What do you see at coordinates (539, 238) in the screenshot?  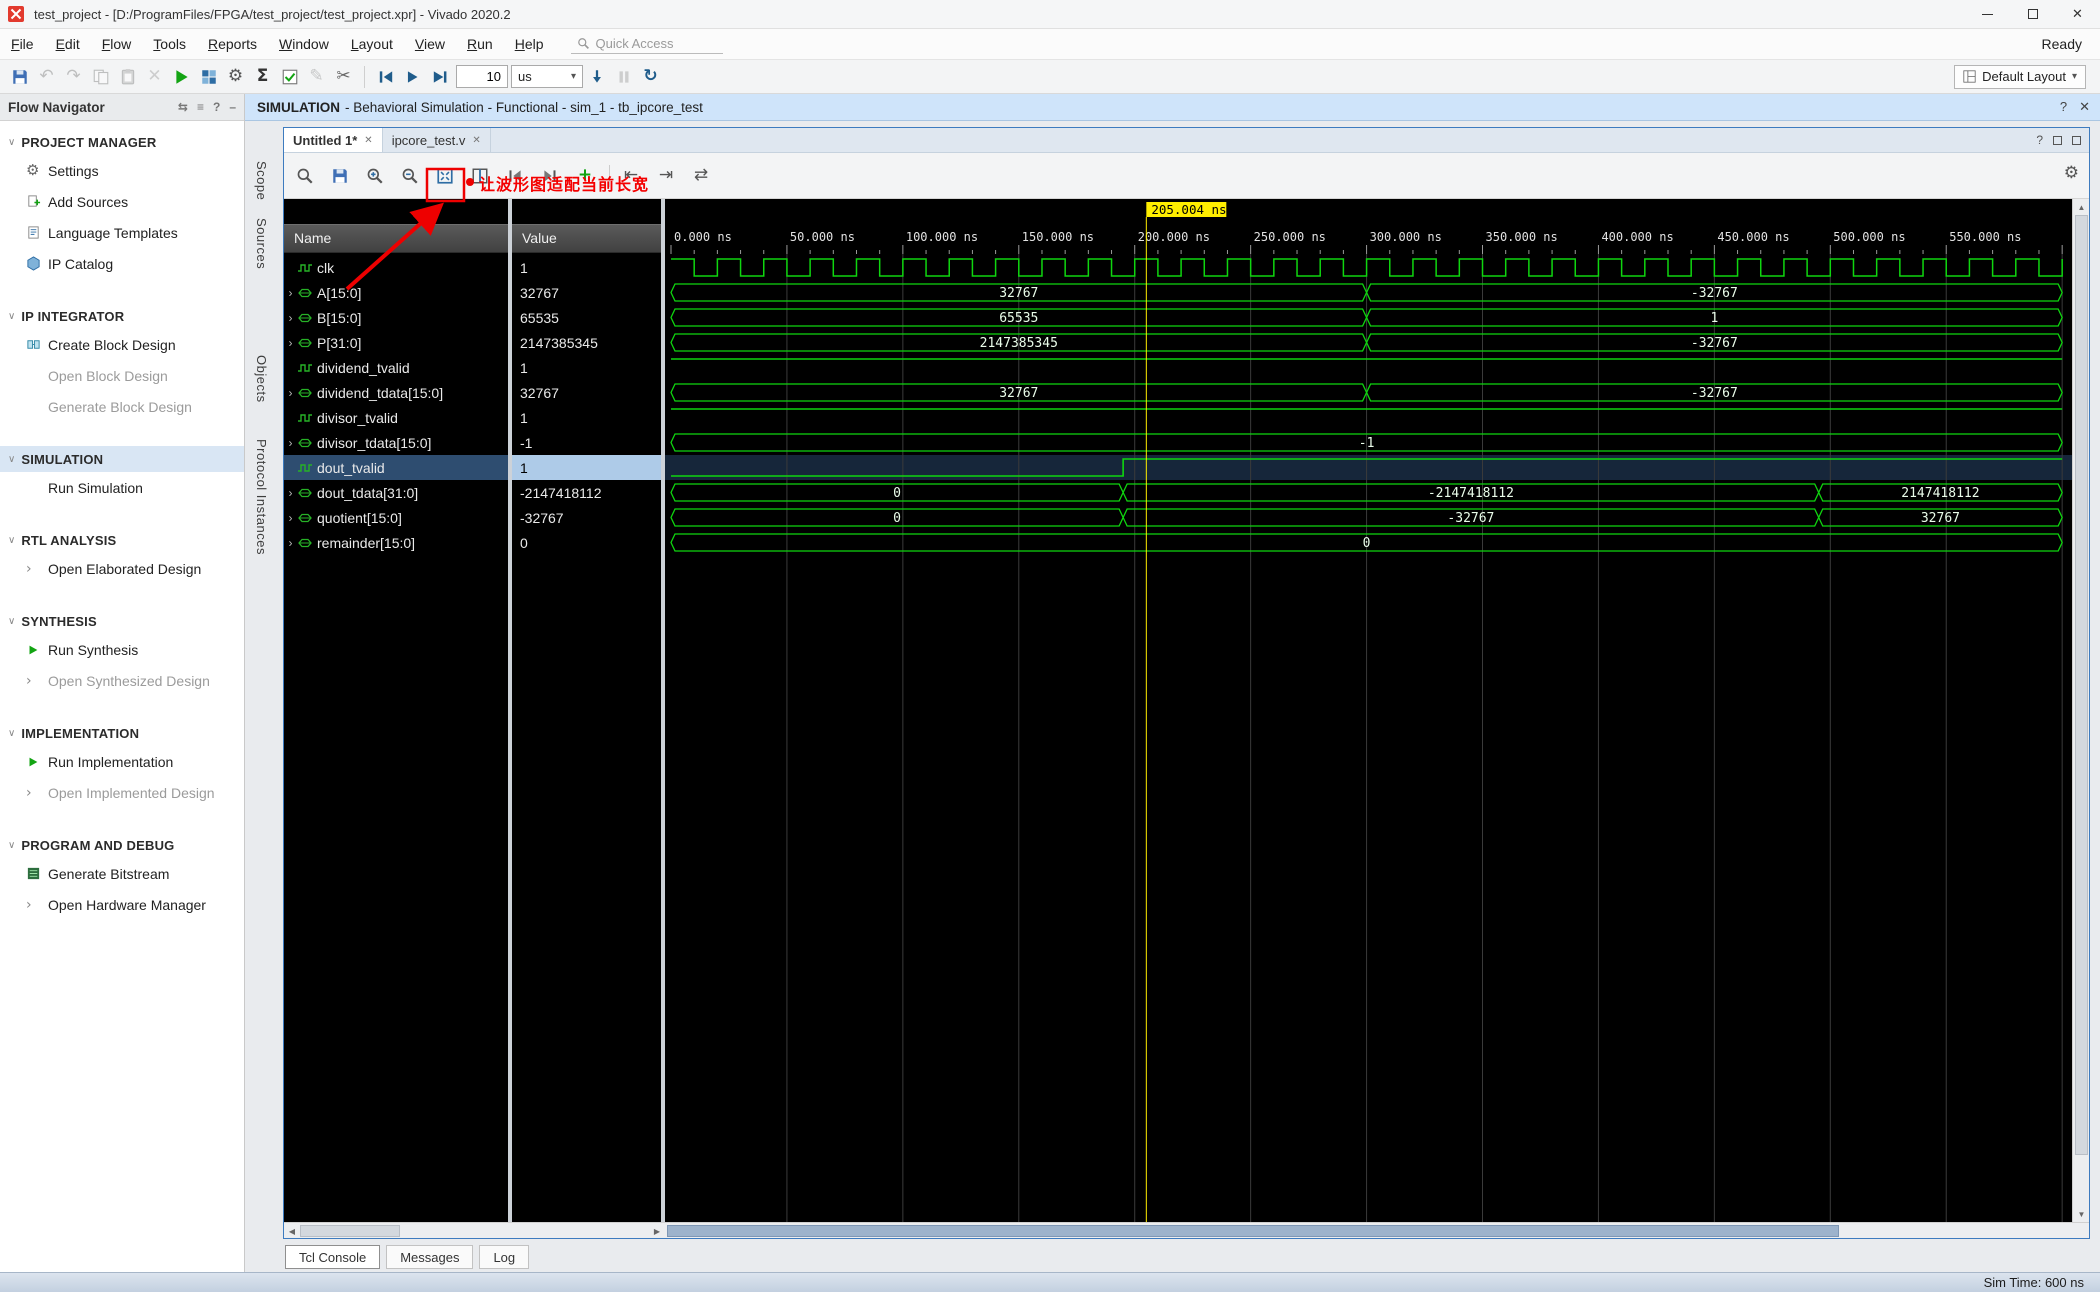 I see `value-column-header: Value` at bounding box center [539, 238].